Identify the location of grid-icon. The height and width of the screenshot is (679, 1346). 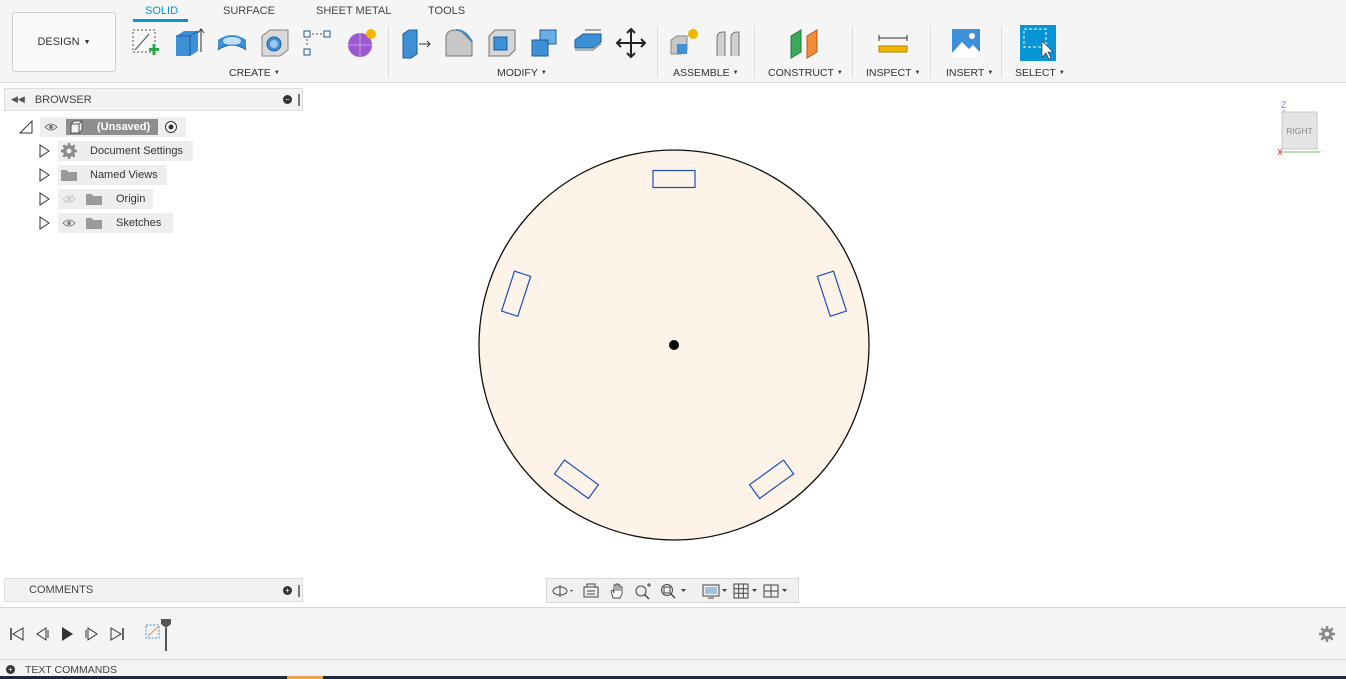
(745, 591).